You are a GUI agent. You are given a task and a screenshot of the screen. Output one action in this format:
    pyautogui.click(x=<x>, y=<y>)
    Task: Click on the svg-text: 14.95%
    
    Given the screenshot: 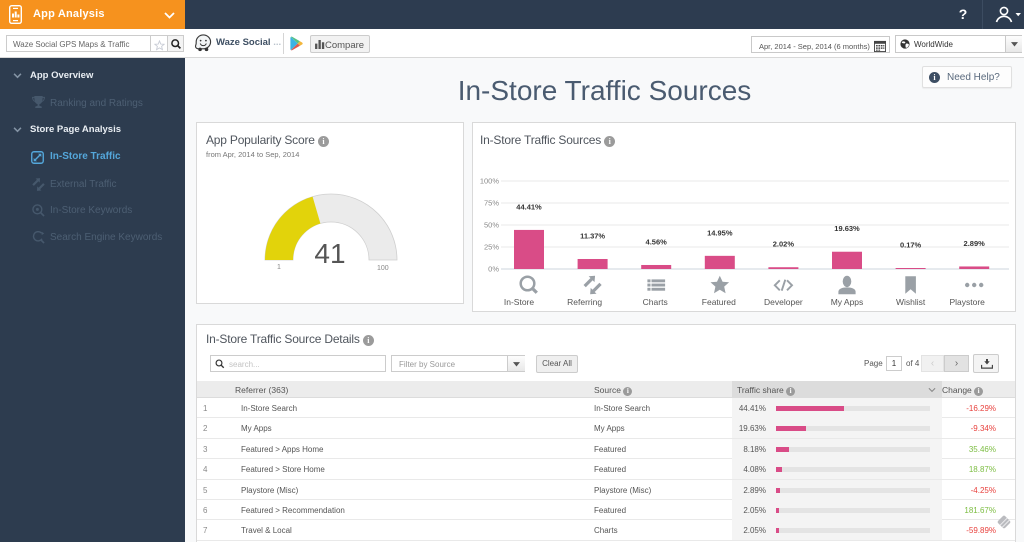 What is the action you would take?
    pyautogui.click(x=720, y=232)
    